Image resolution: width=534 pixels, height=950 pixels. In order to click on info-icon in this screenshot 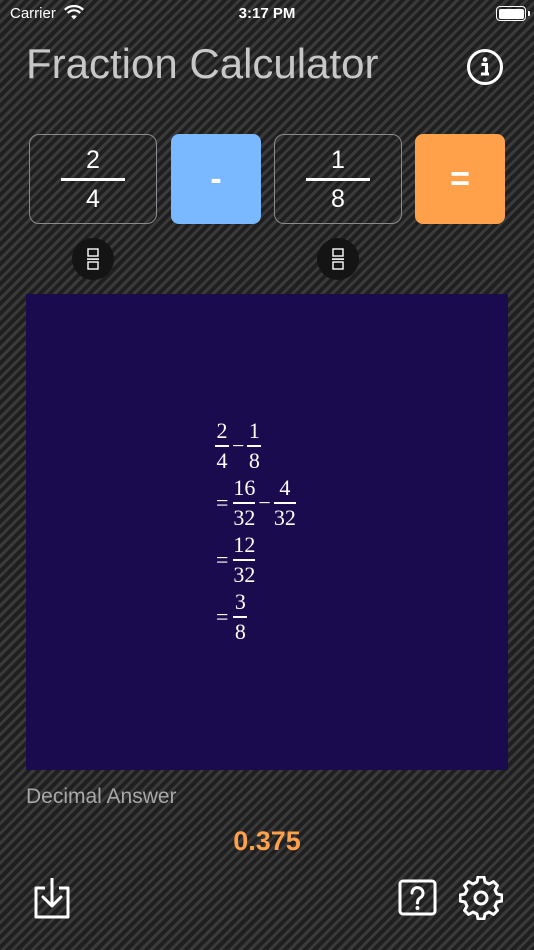, I will do `click(485, 67)`.